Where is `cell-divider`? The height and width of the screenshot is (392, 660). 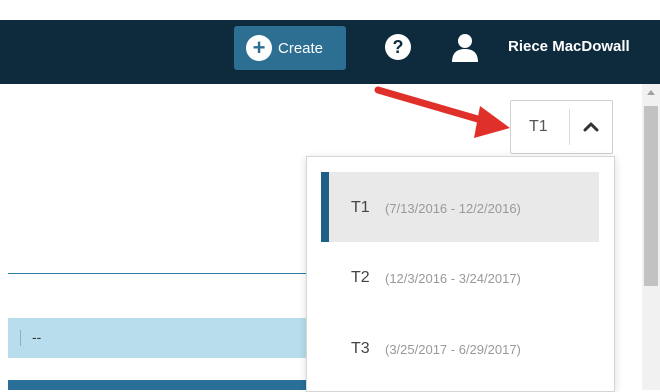 cell-divider is located at coordinates (20, 338).